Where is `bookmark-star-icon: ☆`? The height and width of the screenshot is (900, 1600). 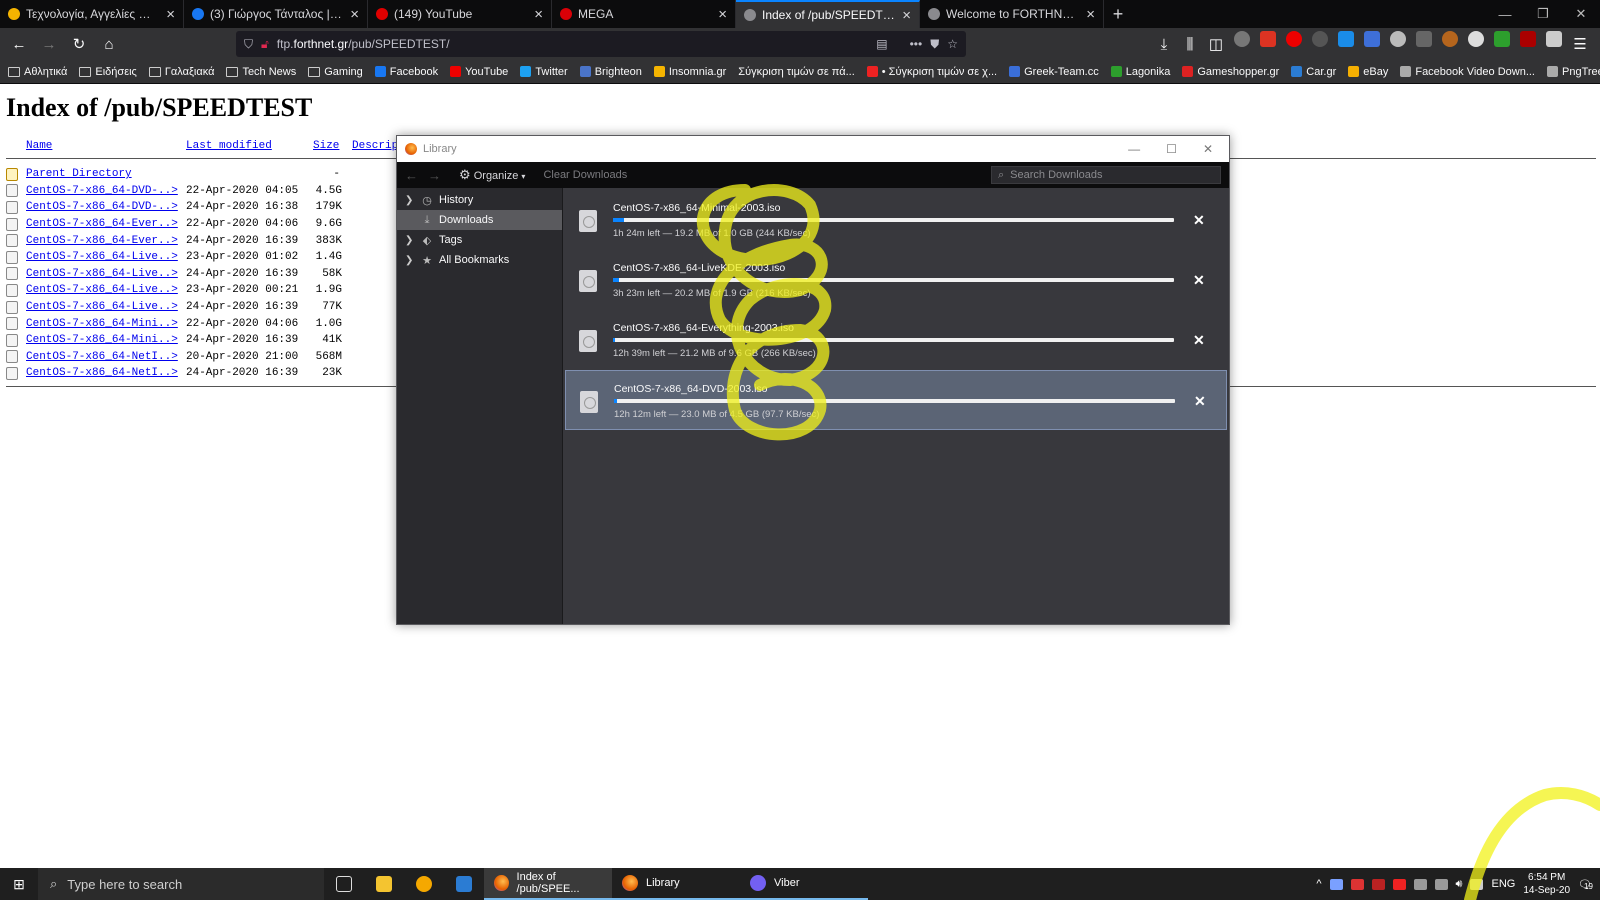 bookmark-star-icon: ☆ is located at coordinates (952, 44).